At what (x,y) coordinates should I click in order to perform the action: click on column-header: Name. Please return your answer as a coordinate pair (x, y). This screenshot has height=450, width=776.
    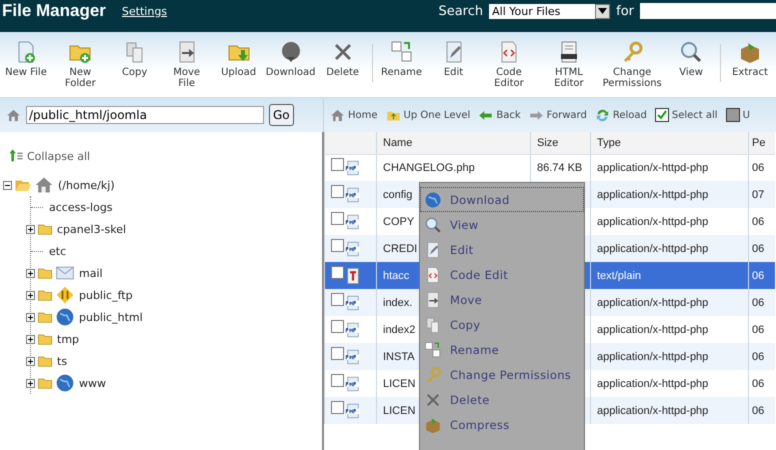
    Looking at the image, I should click on (453, 143).